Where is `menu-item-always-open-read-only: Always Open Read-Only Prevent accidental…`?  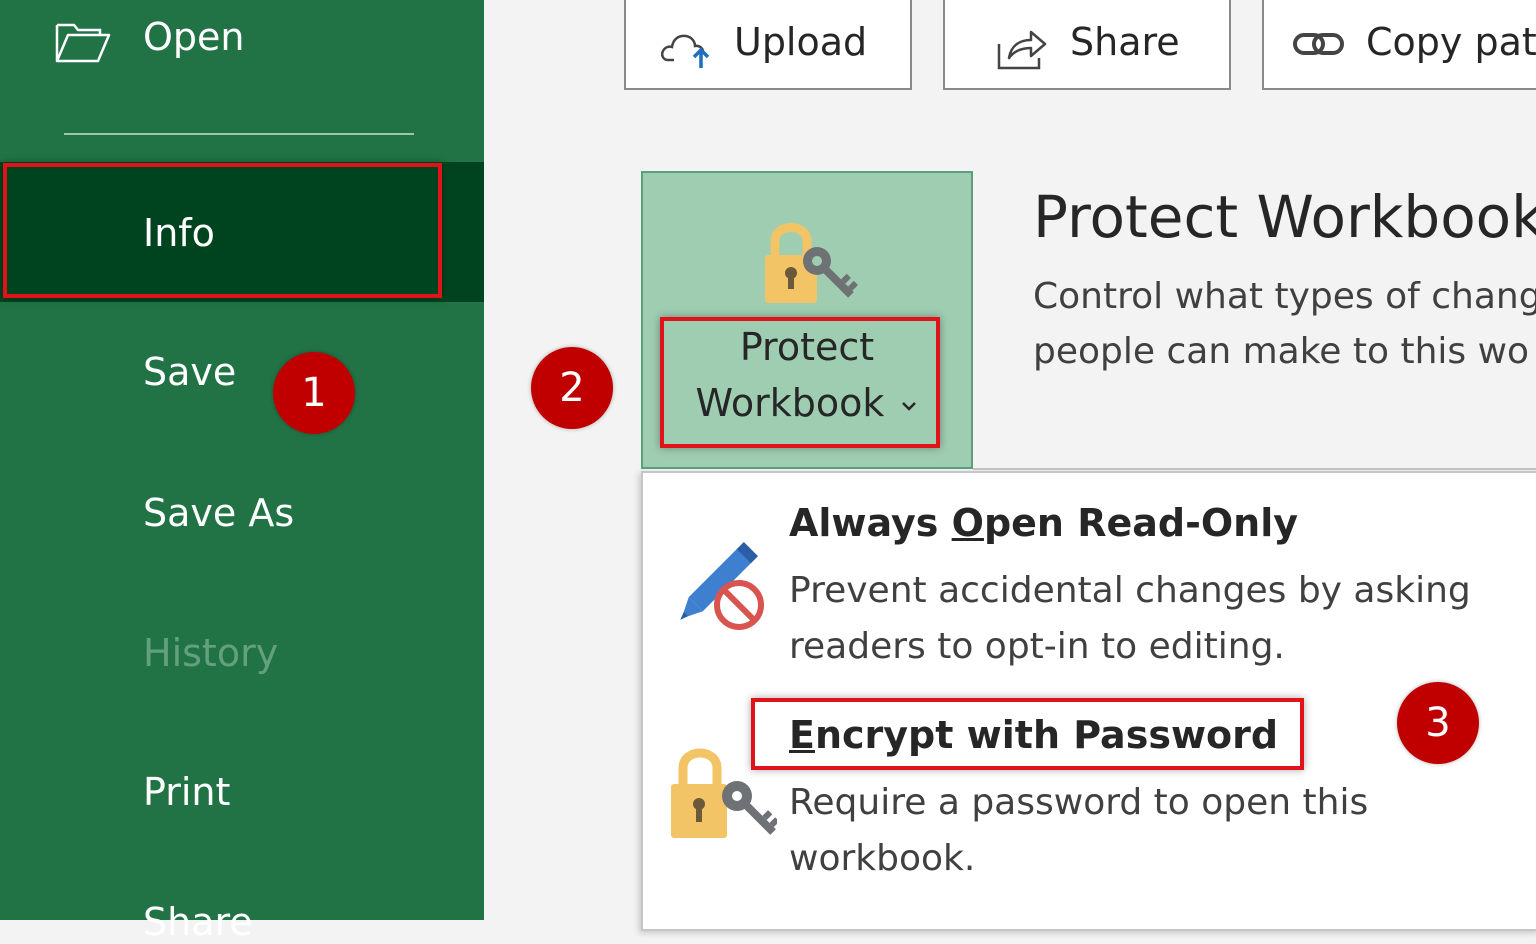 menu-item-always-open-read-only: Always Open Read-Only Prevent accidental… is located at coordinates (1089, 578).